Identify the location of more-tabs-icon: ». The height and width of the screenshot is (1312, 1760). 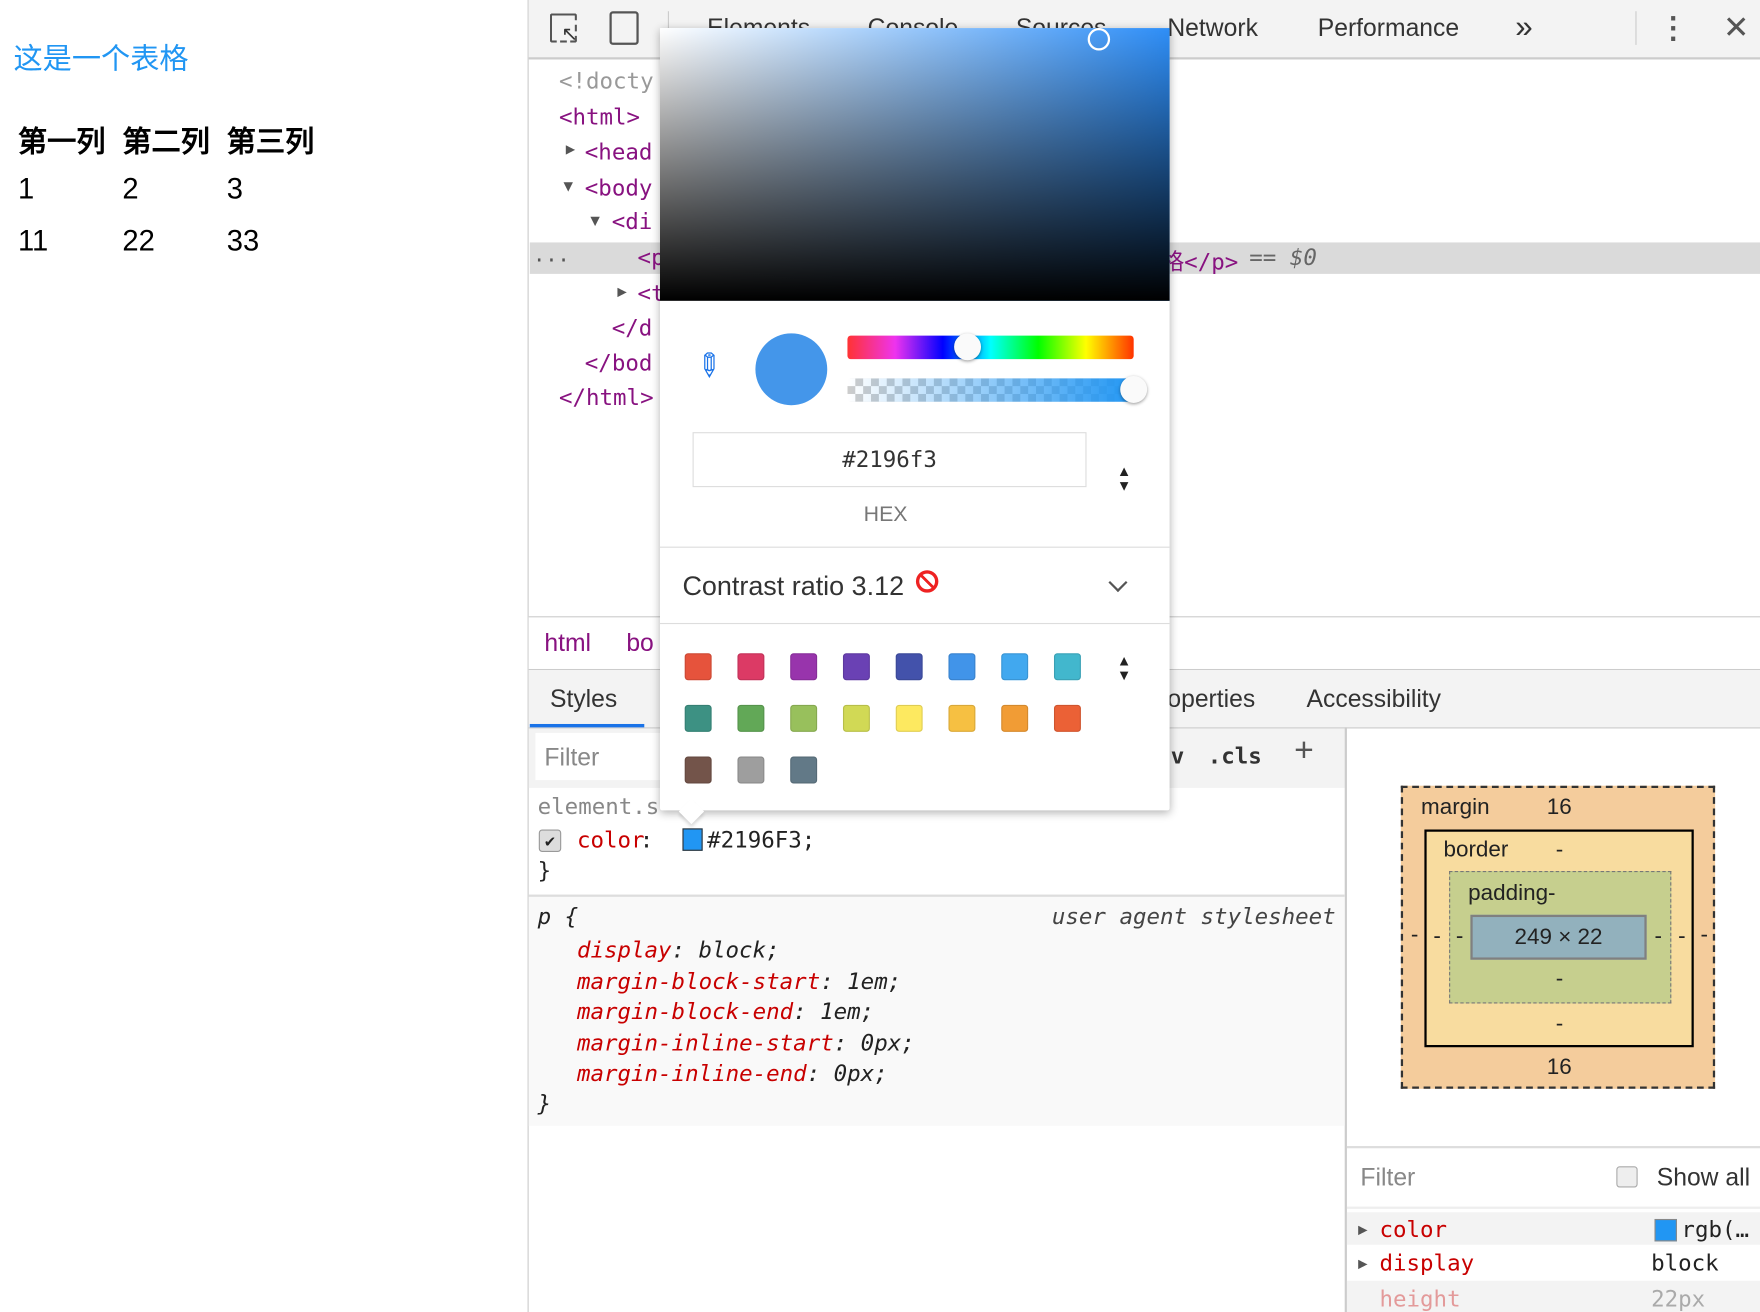
(1523, 27).